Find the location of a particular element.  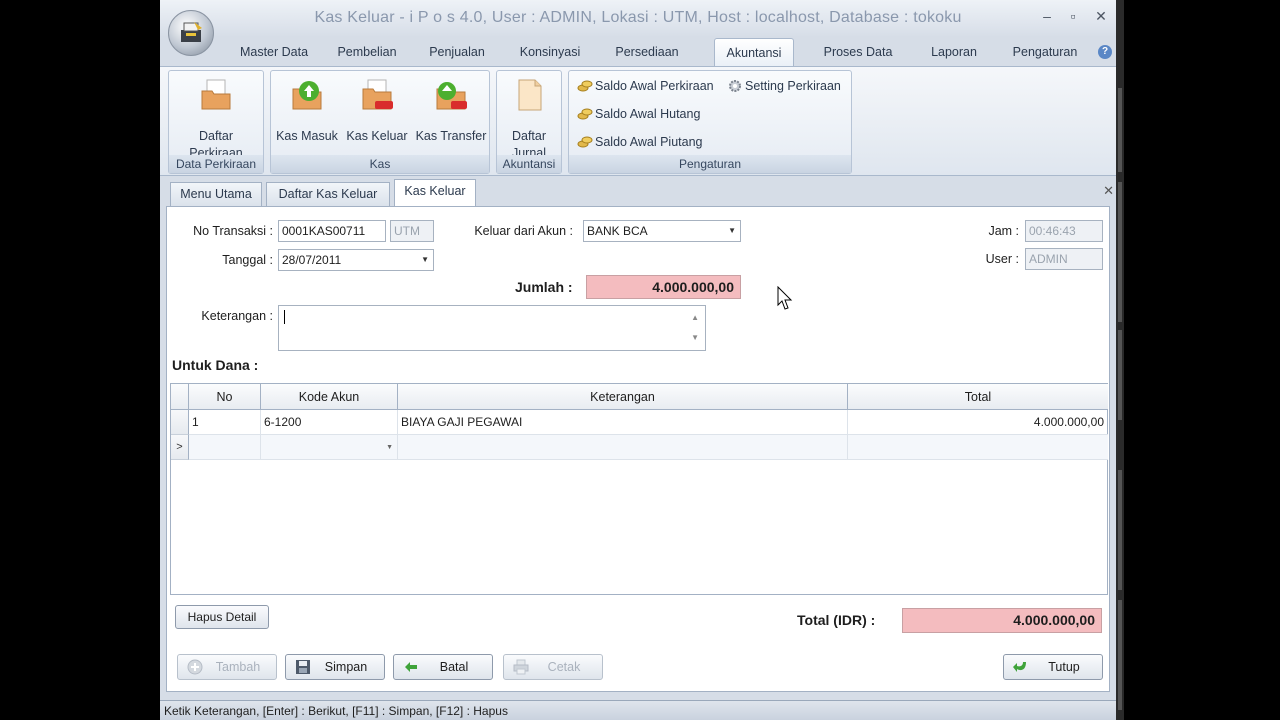

batal-label: Batal is located at coordinates (454, 667).